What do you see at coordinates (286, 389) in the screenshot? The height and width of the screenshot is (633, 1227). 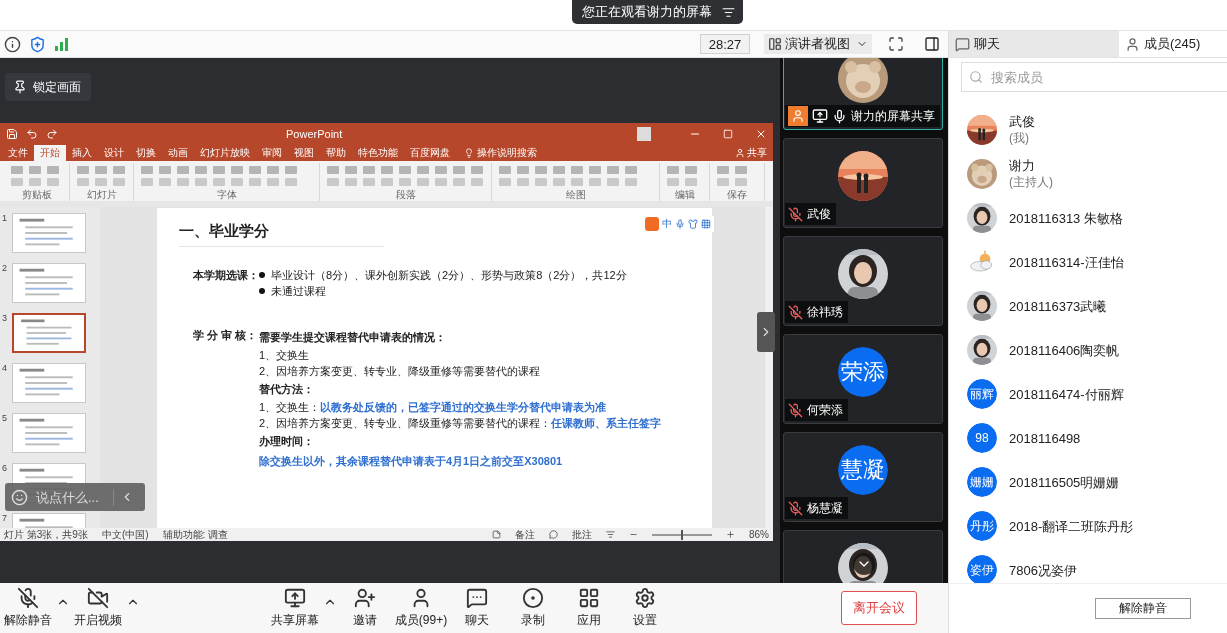 I see `slide-text: 替代方法：` at bounding box center [286, 389].